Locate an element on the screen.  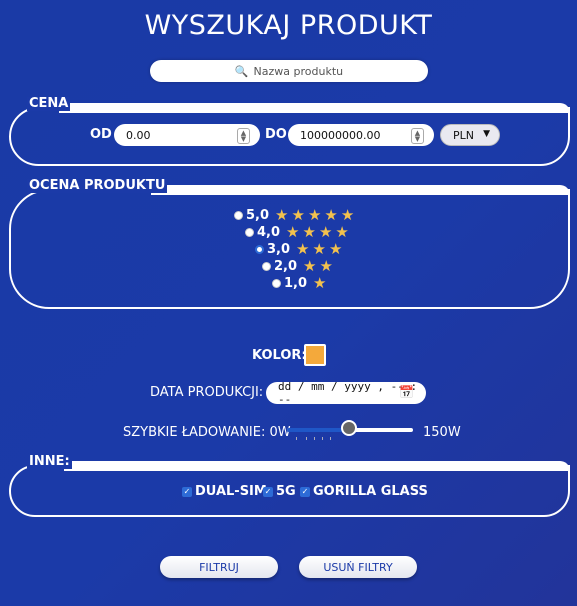
rating-option: 3,0 ★ ★ ★ is located at coordinates (298, 249).